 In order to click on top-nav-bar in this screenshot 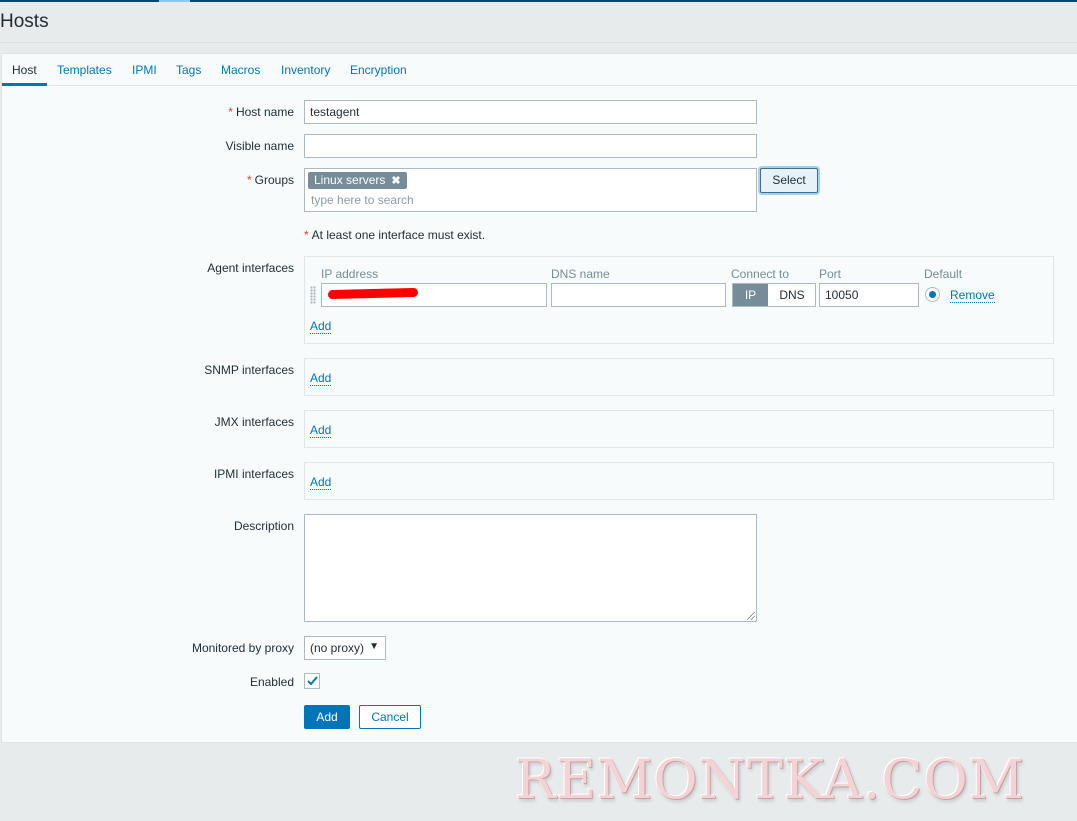, I will do `click(538, 1)`.